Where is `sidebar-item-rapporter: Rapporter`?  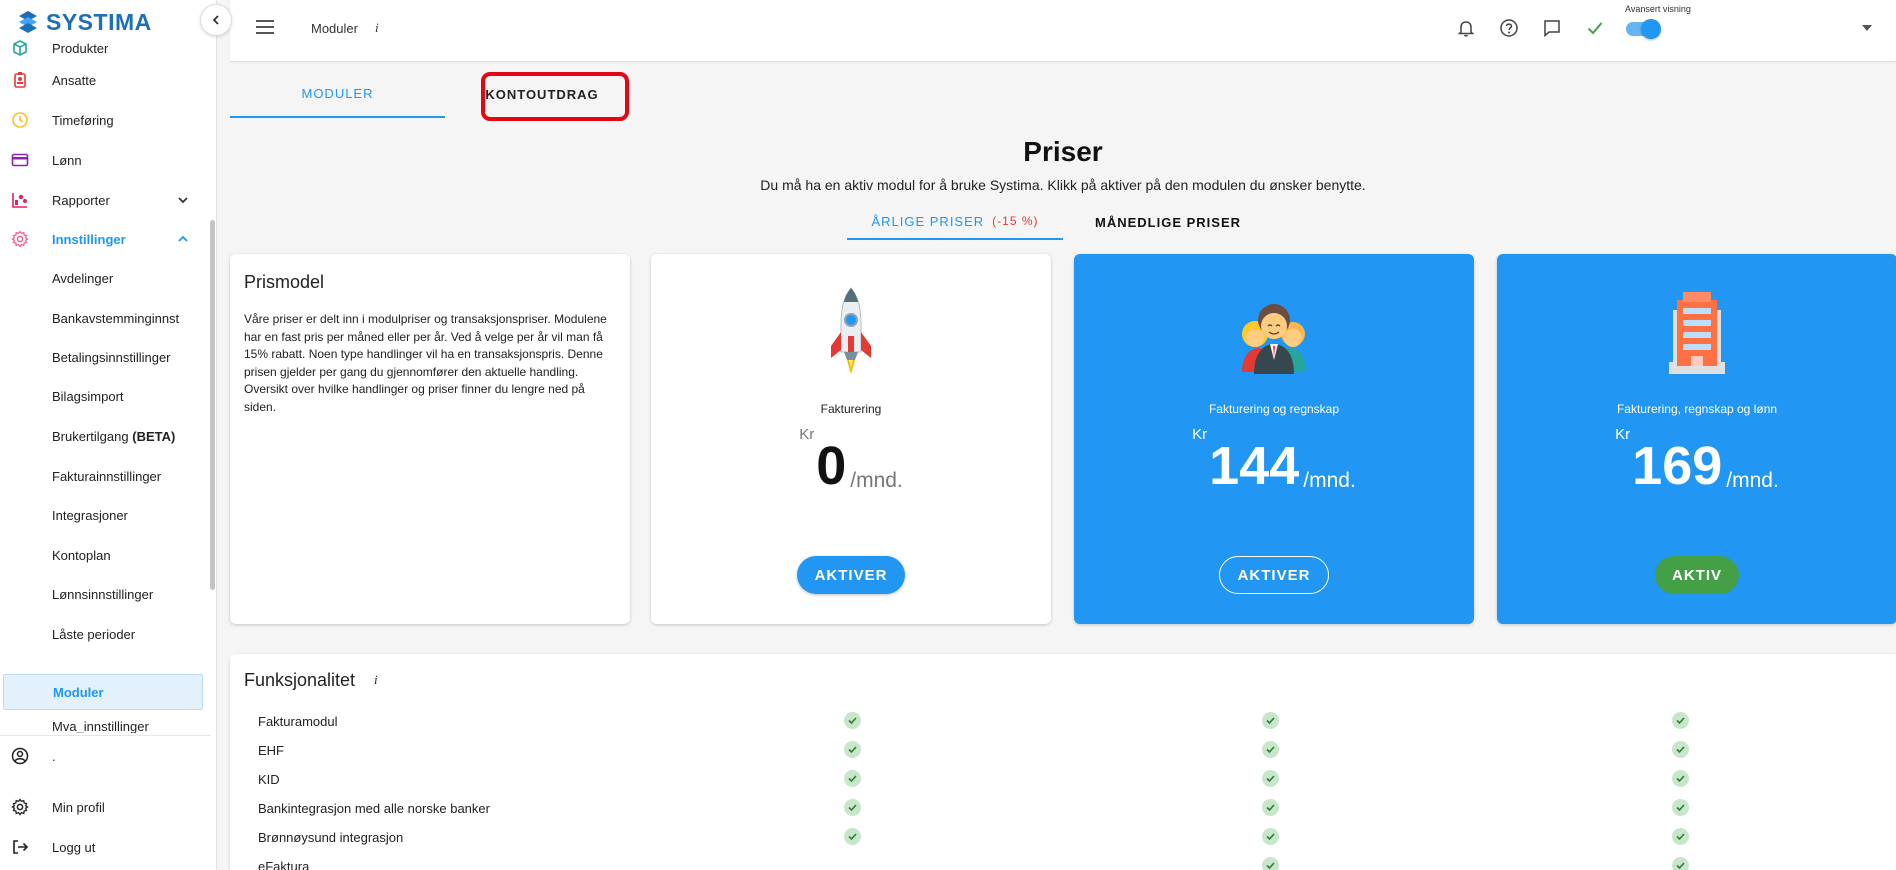 sidebar-item-rapporter: Rapporter is located at coordinates (104, 200).